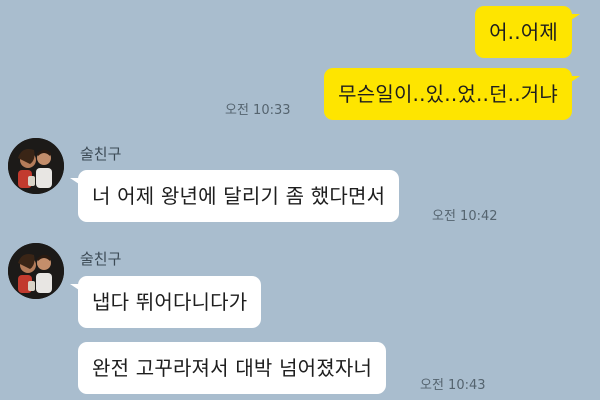 The width and height of the screenshot is (600, 400). I want to click on message-timestamp: 오전 10:43, so click(453, 385).